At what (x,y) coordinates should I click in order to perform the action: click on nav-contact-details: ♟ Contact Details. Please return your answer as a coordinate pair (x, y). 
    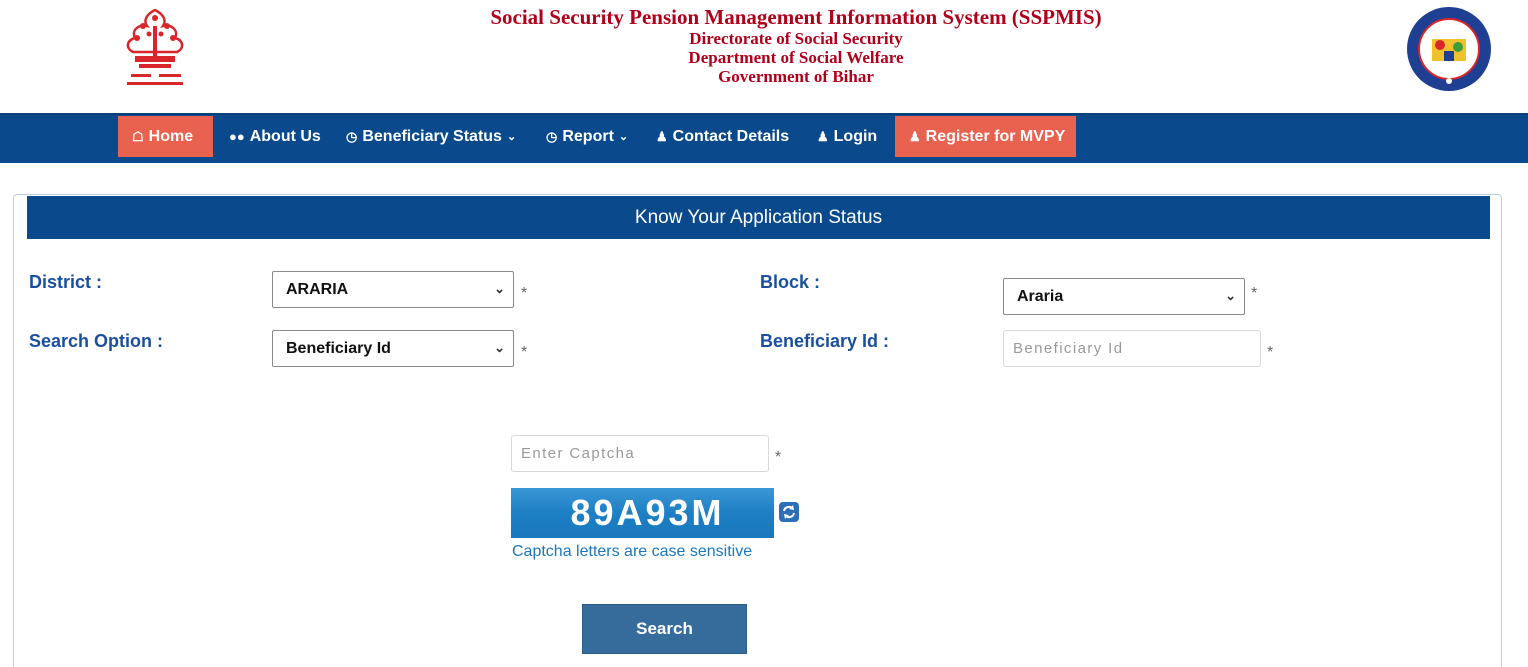
    Looking at the image, I should click on (722, 136).